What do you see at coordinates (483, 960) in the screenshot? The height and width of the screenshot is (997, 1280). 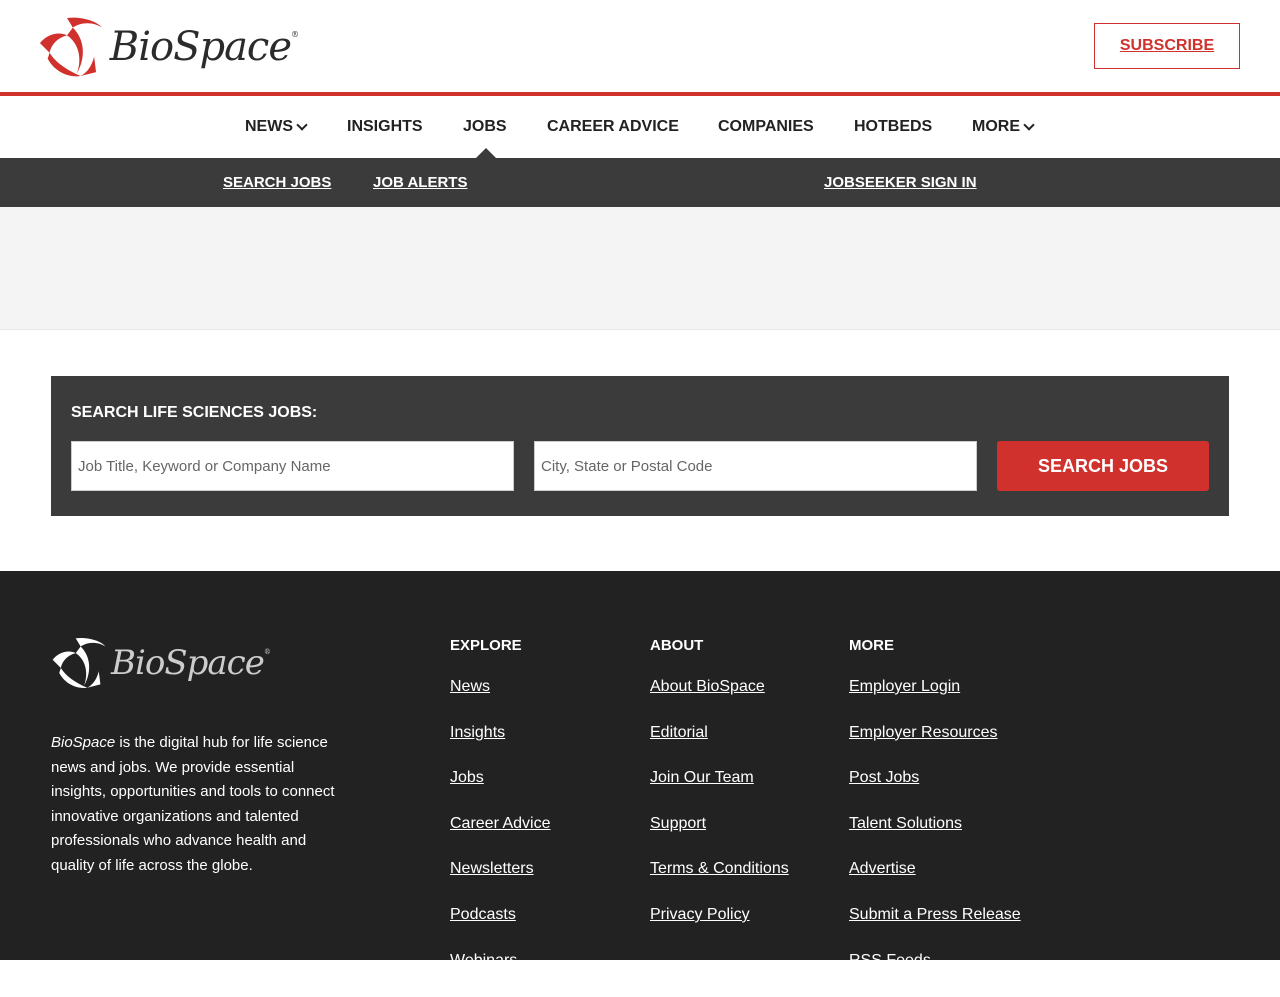 I see `footer-link-webinars: Webinars` at bounding box center [483, 960].